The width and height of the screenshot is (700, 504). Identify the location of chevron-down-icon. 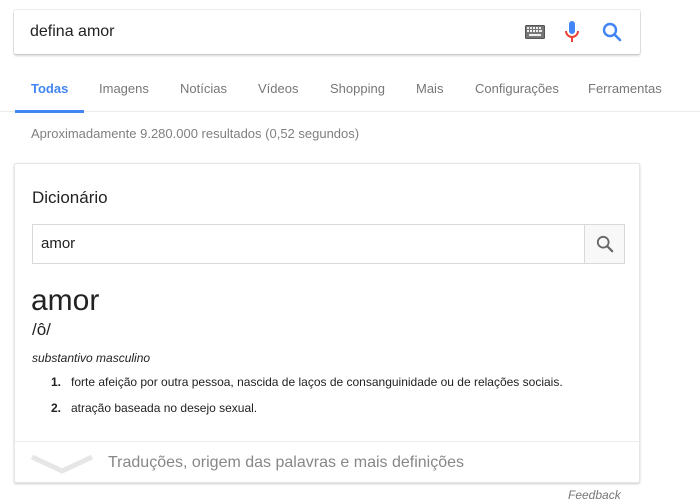
(62, 464).